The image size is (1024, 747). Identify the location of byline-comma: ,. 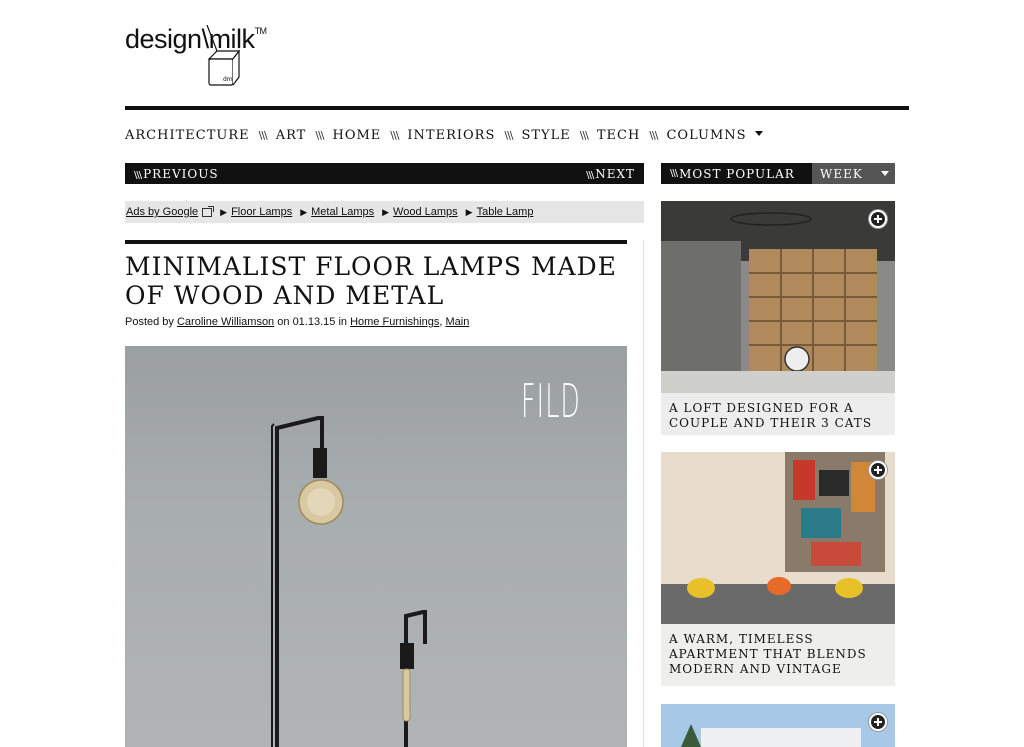
(441, 322).